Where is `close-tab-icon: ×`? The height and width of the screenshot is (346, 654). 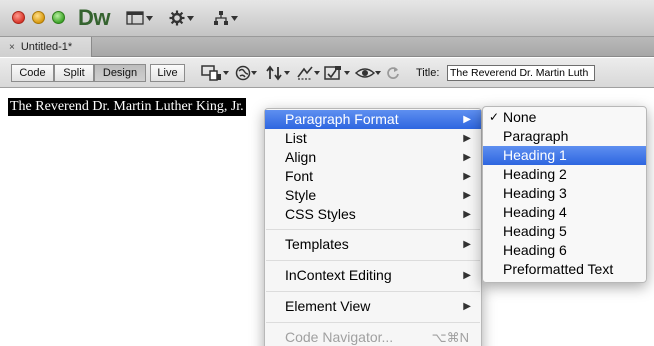 close-tab-icon: × is located at coordinates (12, 47).